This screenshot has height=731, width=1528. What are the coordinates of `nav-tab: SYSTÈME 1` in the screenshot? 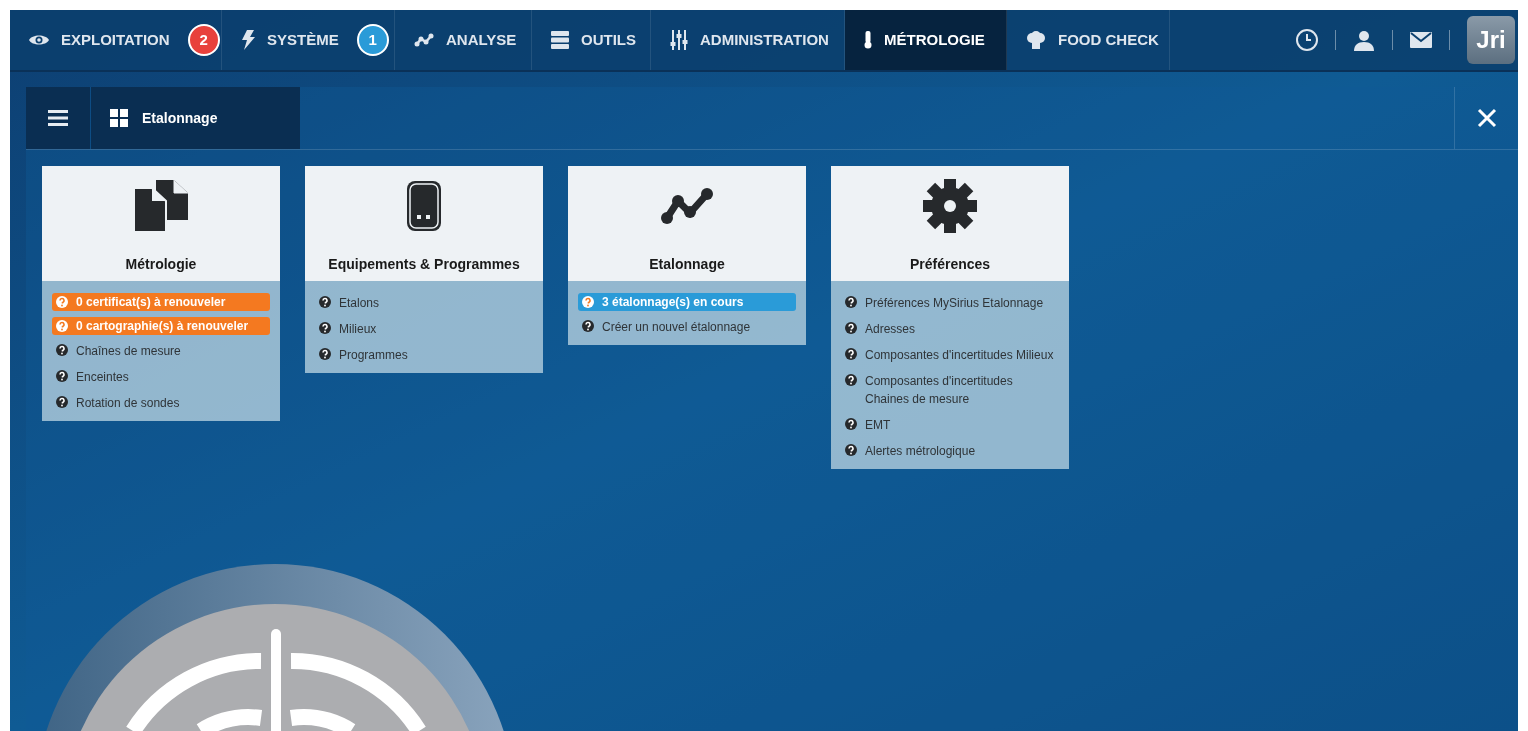 It's located at (308, 40).